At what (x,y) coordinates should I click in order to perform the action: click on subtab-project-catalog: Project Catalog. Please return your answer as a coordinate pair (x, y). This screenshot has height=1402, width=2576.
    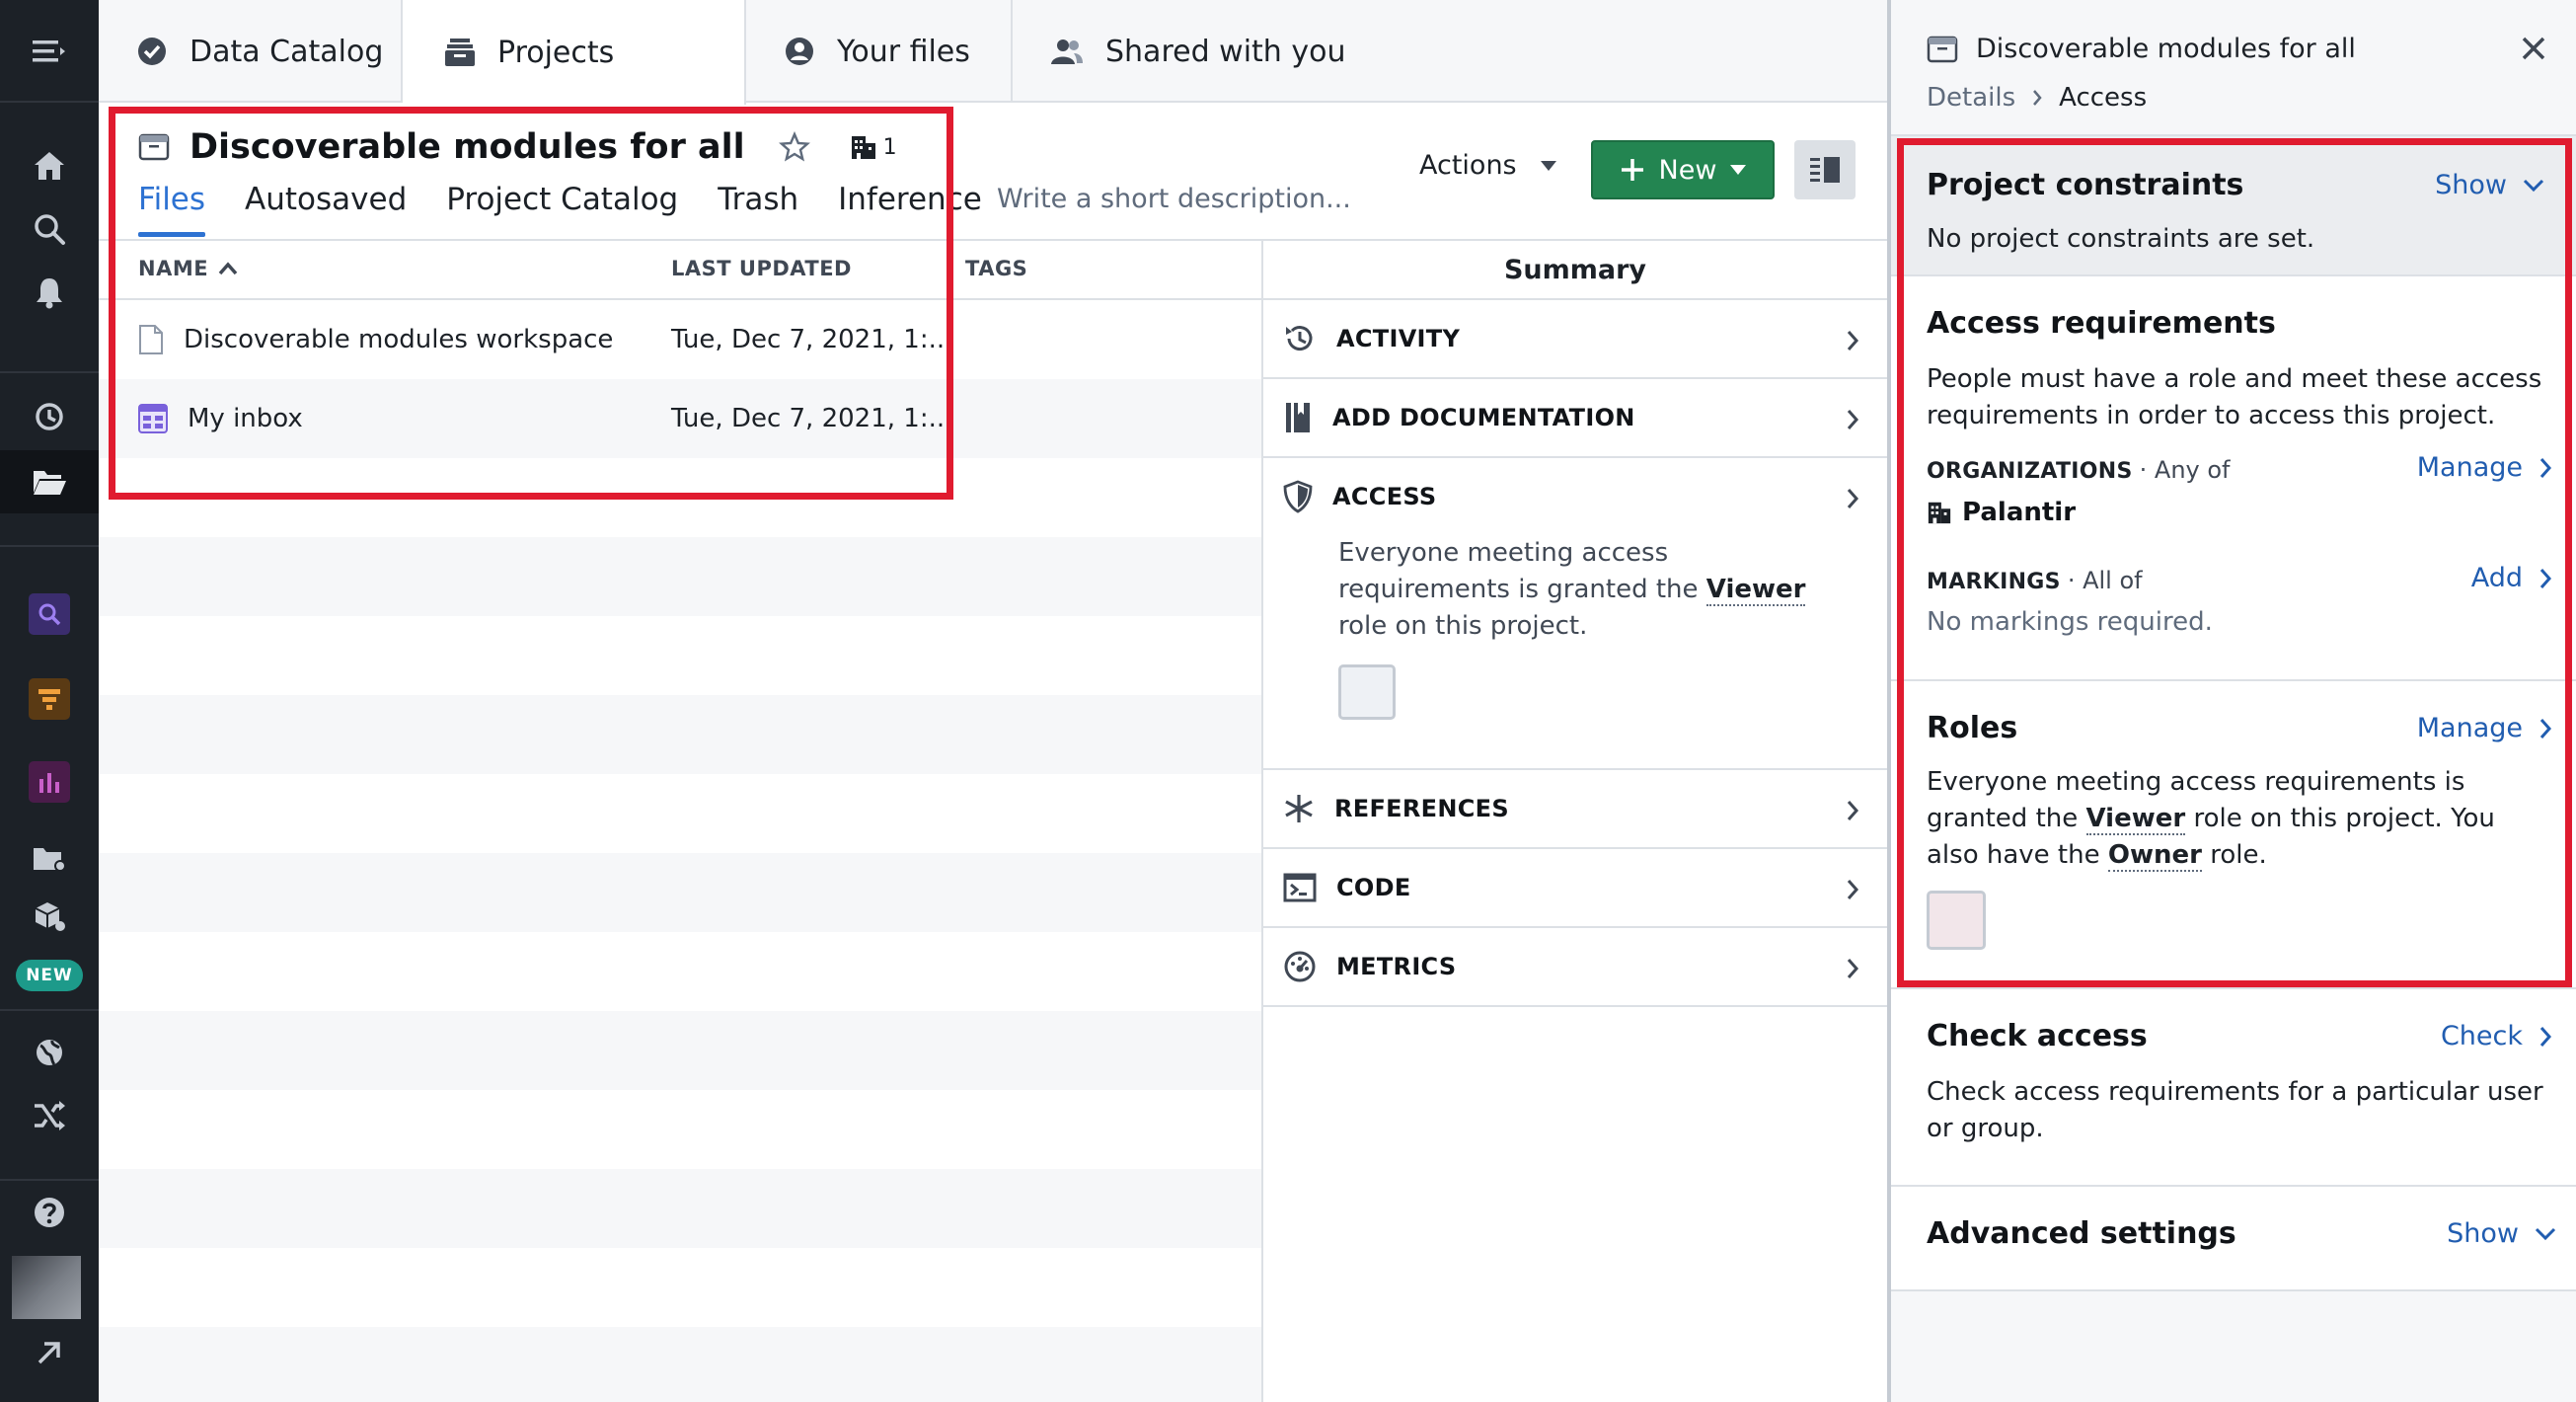
    Looking at the image, I should click on (562, 206).